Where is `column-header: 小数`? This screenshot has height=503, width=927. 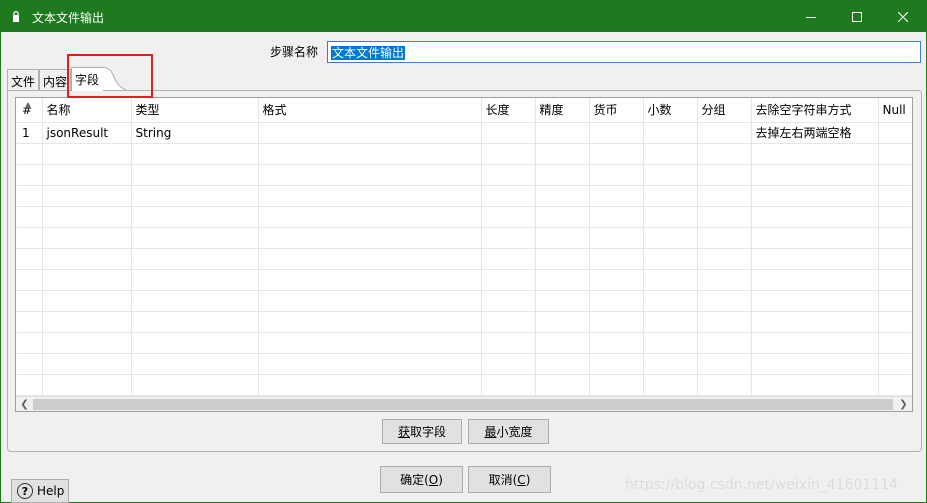
column-header: 小数 is located at coordinates (670, 110).